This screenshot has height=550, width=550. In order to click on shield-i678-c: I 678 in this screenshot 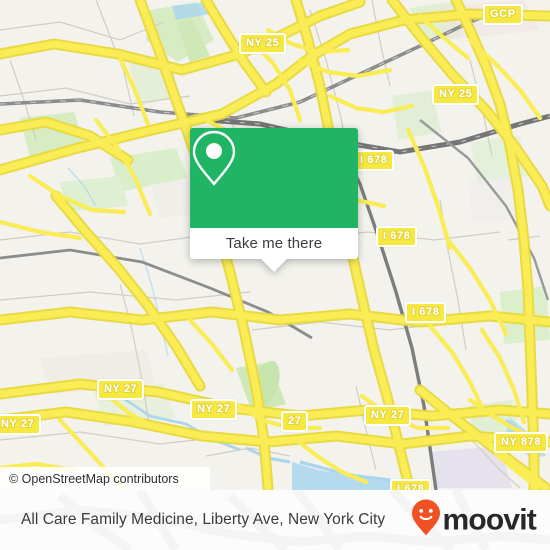, I will do `click(426, 312)`.